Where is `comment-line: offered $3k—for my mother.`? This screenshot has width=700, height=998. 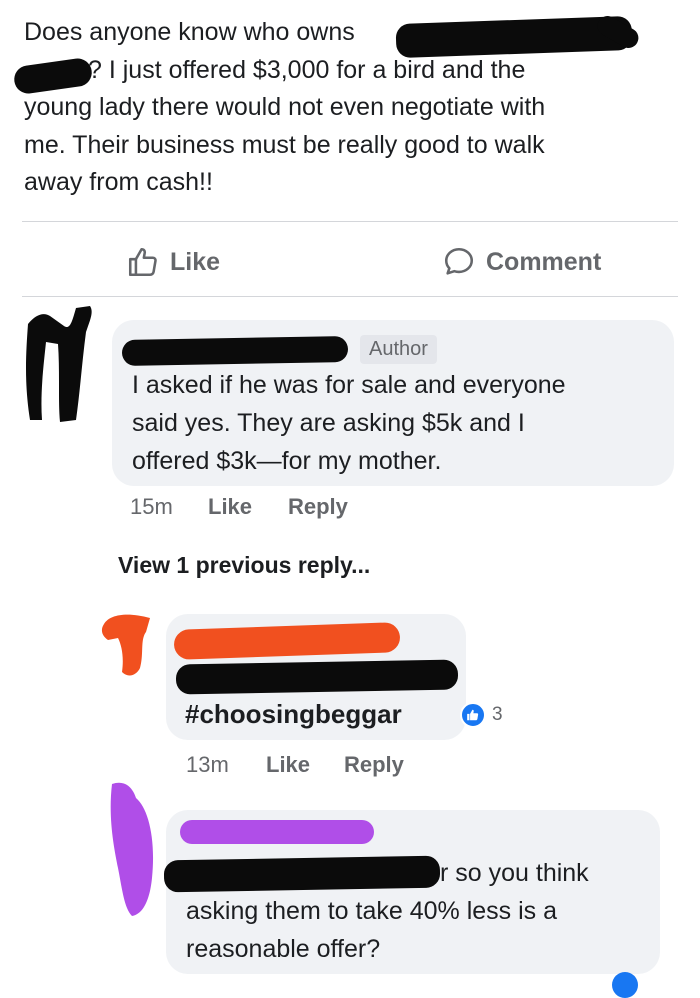
comment-line: offered $3k—for my mother. is located at coordinates (287, 461).